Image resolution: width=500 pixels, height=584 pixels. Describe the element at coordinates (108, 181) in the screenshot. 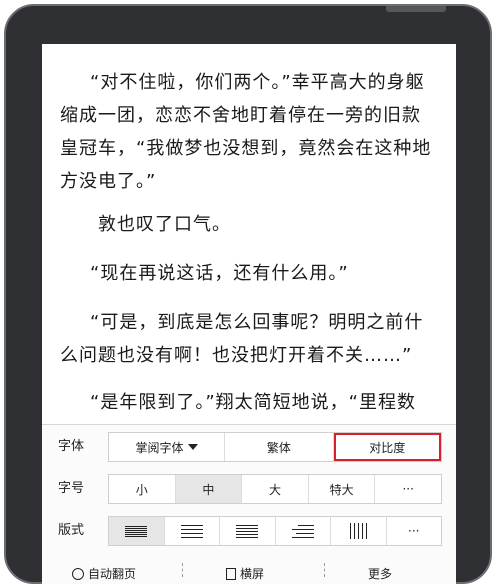

I see `text-line: 方没电了。”` at that location.